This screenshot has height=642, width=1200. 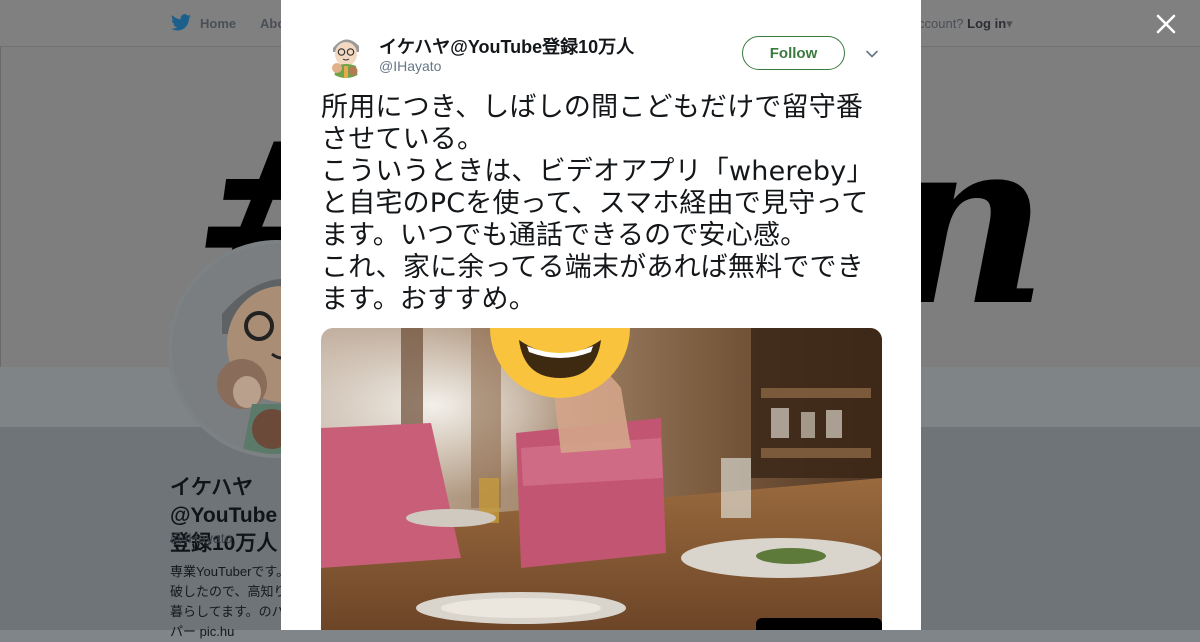 I want to click on more-options-button, so click(x=872, y=54).